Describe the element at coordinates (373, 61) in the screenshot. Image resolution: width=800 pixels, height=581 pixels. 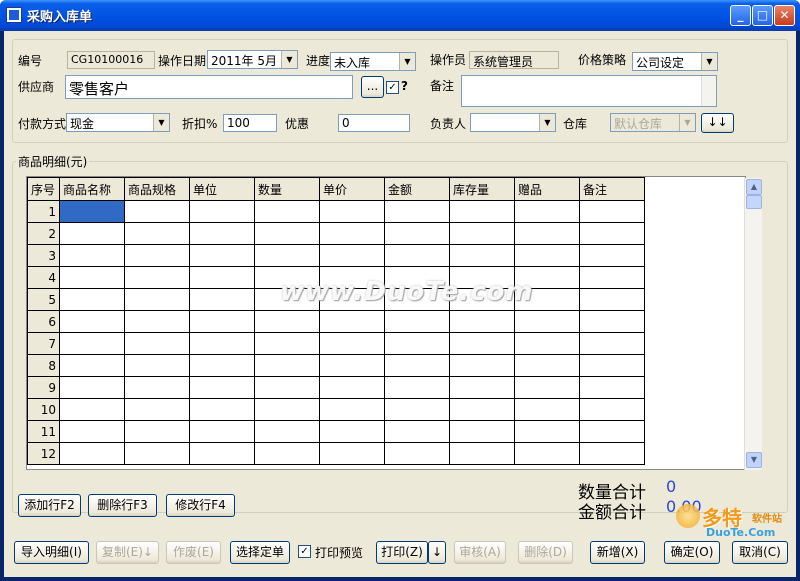
I see `progress-select: 未入库 ▼` at that location.